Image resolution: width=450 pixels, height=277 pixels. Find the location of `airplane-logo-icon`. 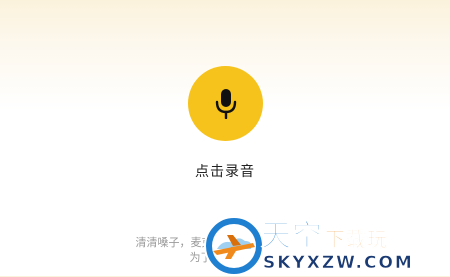

airplane-logo-icon is located at coordinates (234, 246).